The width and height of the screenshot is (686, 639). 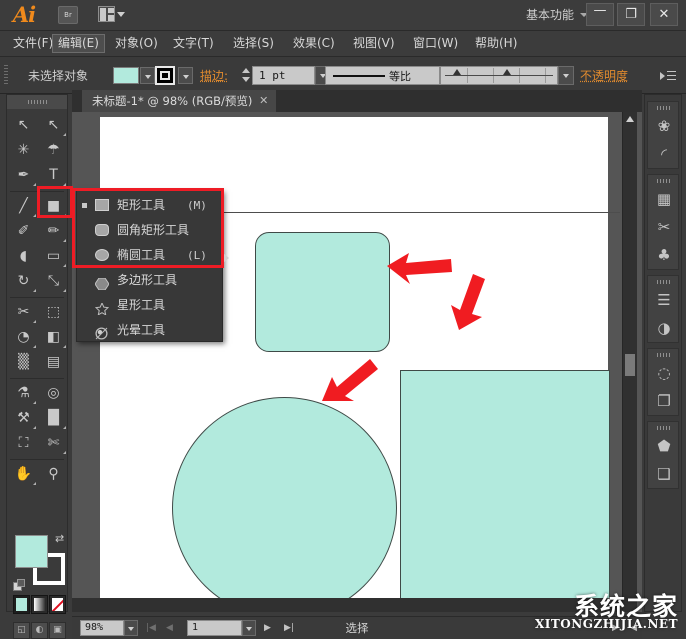 I want to click on align-panel-icon: ☰, so click(x=664, y=300).